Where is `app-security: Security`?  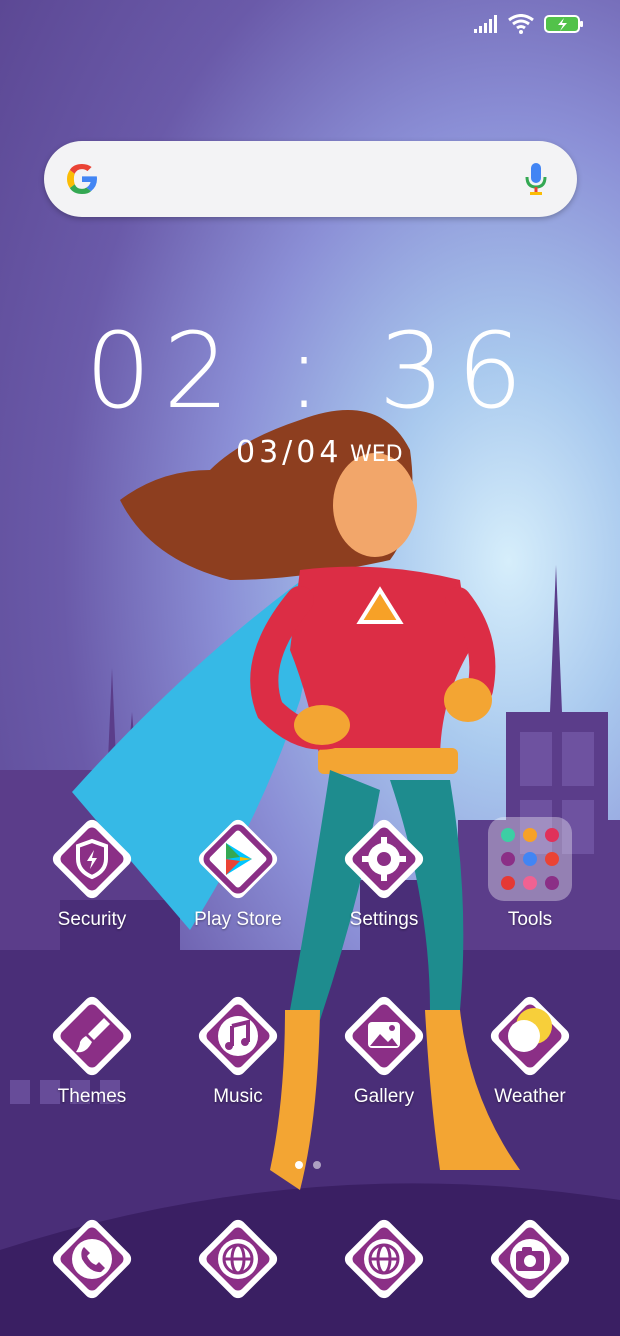
app-security: Security is located at coordinates (92, 872).